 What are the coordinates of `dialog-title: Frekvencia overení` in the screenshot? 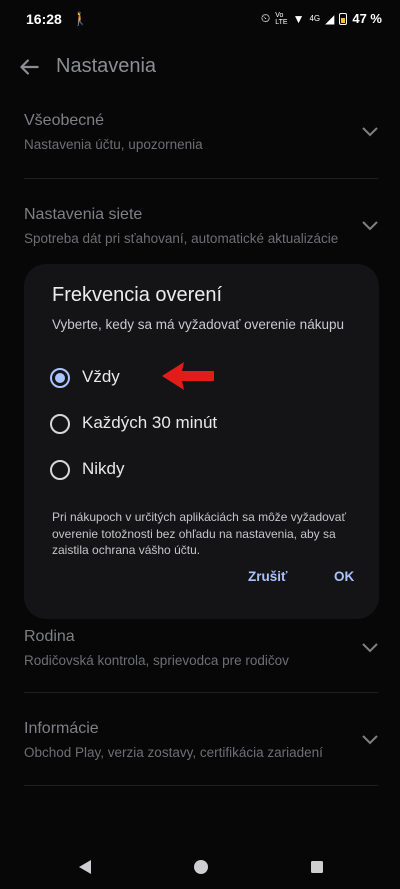 It's located at (137, 295).